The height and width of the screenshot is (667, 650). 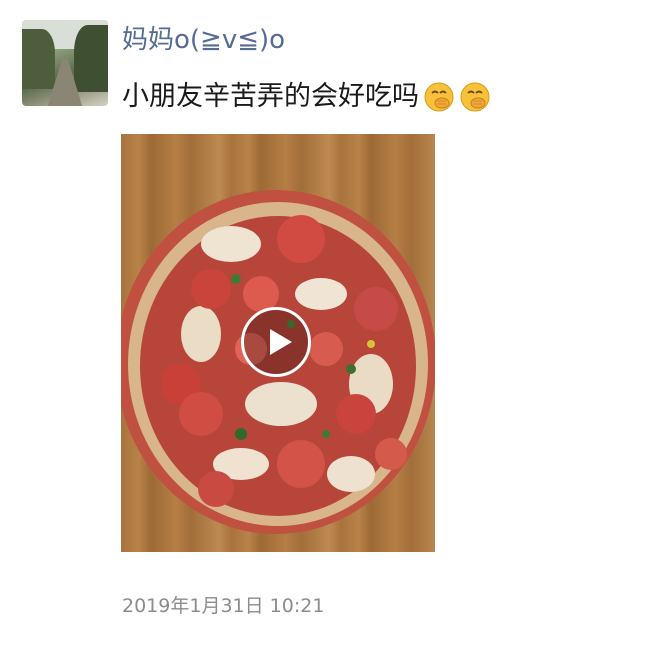 What do you see at coordinates (281, 342) in the screenshot?
I see `play-icon` at bounding box center [281, 342].